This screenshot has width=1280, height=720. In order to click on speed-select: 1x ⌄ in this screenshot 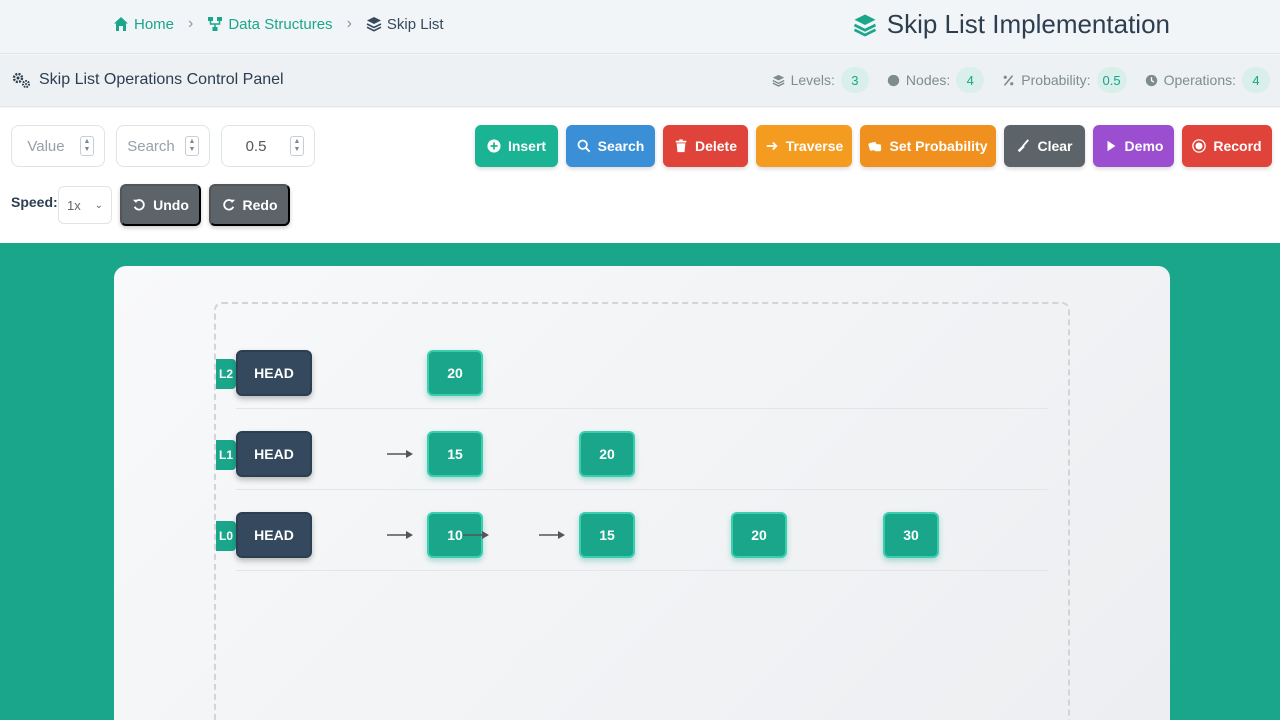, I will do `click(85, 205)`.